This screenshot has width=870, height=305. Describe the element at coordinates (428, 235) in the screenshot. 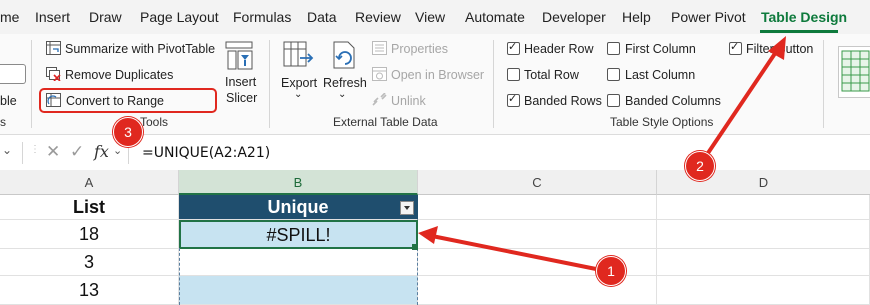

I see `arrow-1-head` at that location.